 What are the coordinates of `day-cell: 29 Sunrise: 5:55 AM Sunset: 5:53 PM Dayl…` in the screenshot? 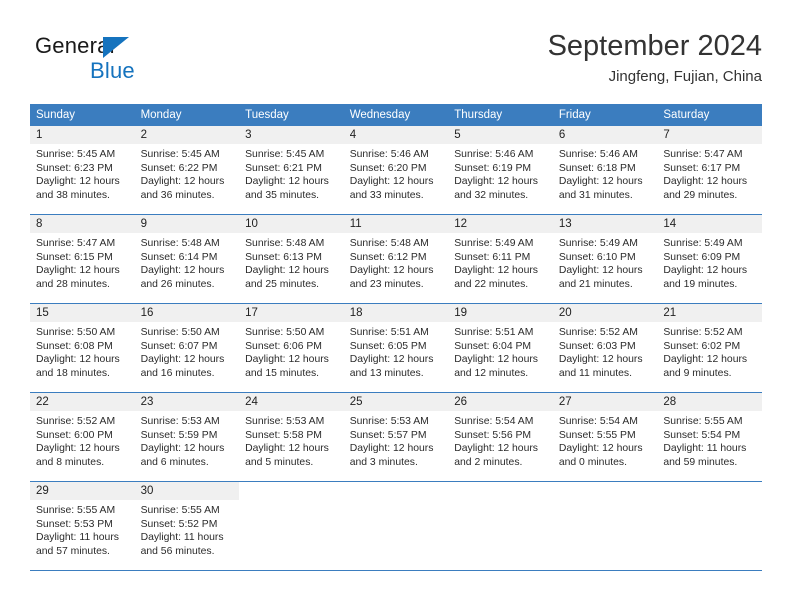 It's located at (82, 526).